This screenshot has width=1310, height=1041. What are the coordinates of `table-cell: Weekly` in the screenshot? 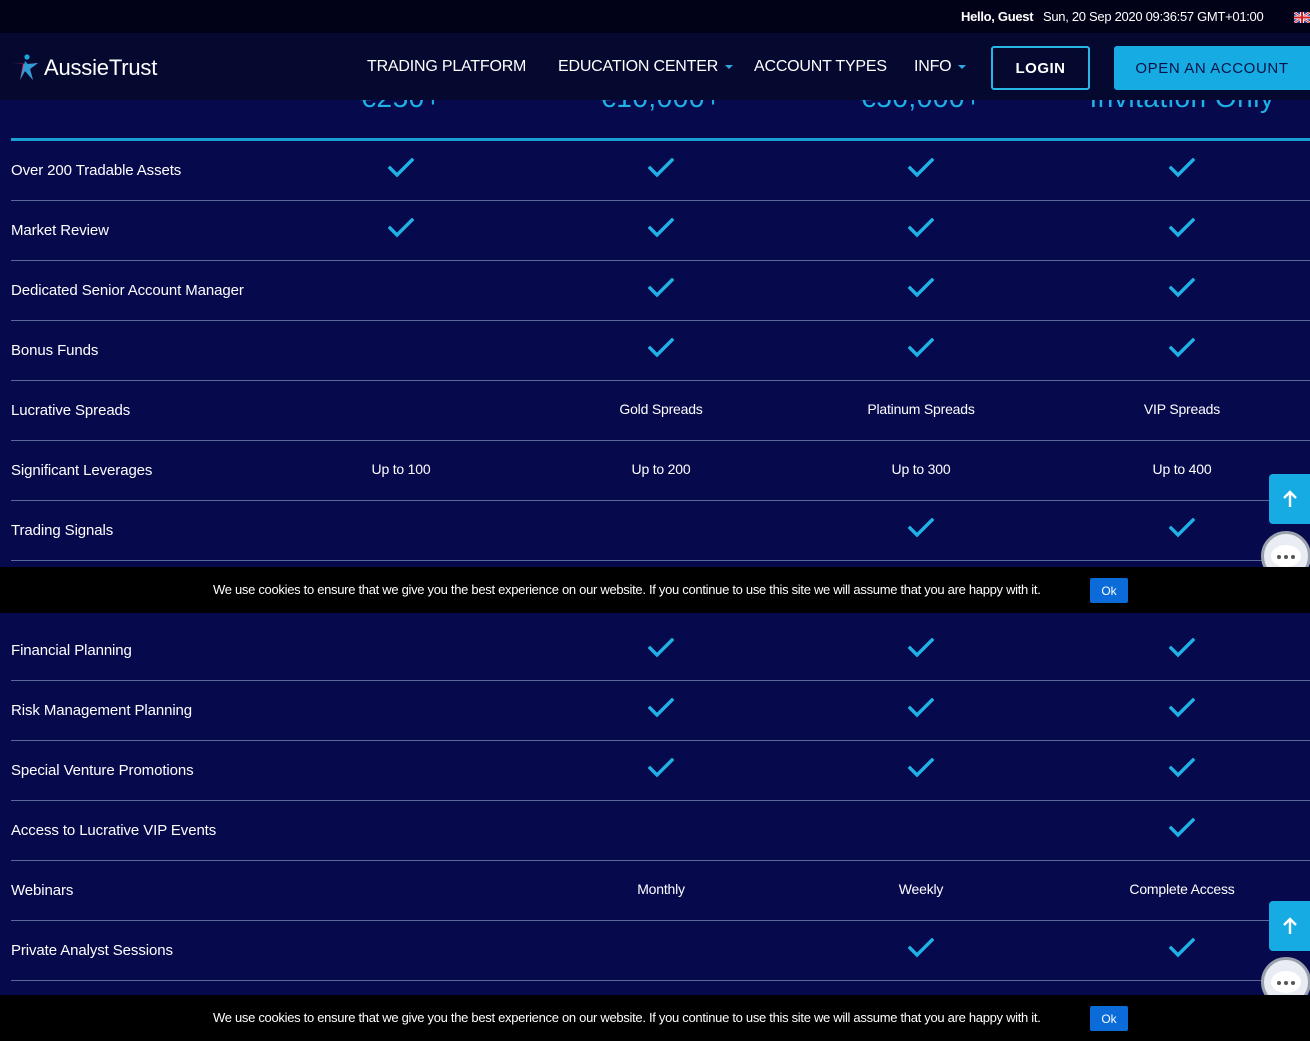 It's located at (921, 890).